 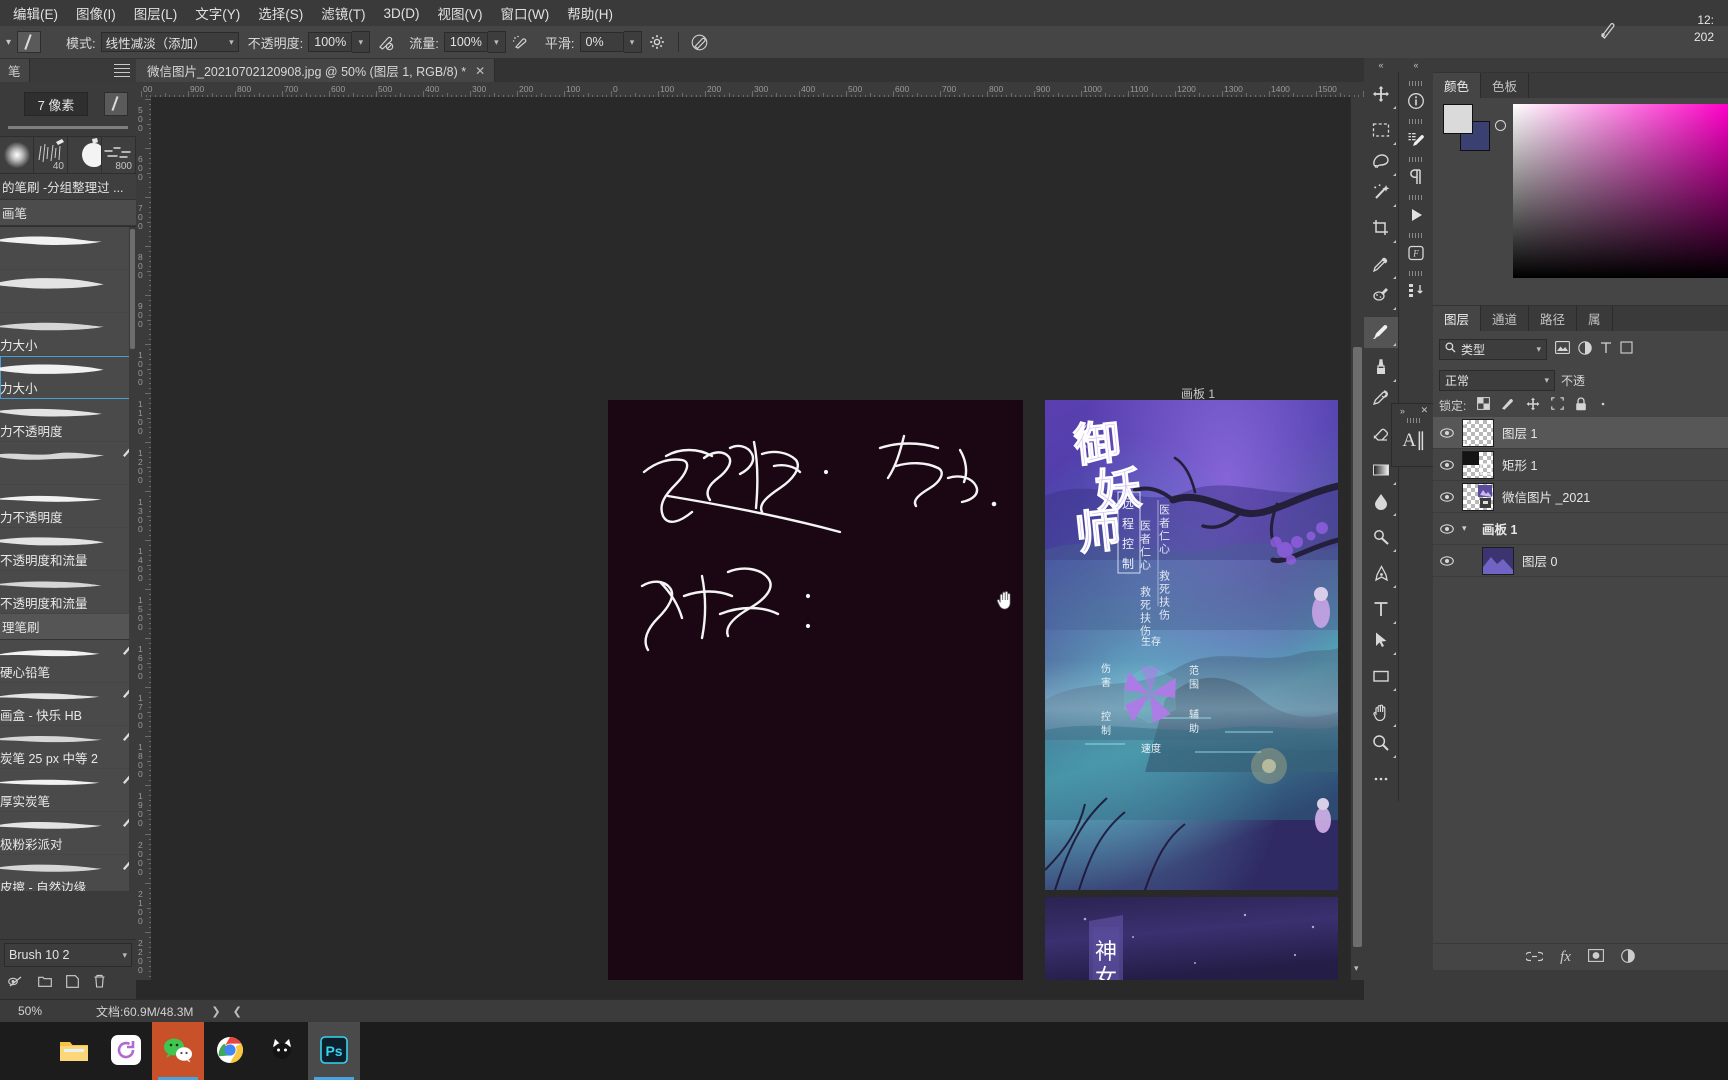 I want to click on opacity-stepper: ▾, so click(x=361, y=42).